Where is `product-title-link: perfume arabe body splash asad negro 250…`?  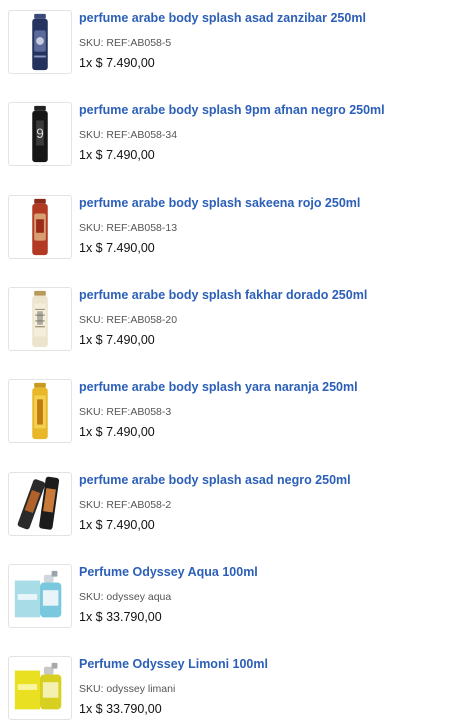
product-title-link: perfume arabe body splash asad negro 250… is located at coordinates (215, 480).